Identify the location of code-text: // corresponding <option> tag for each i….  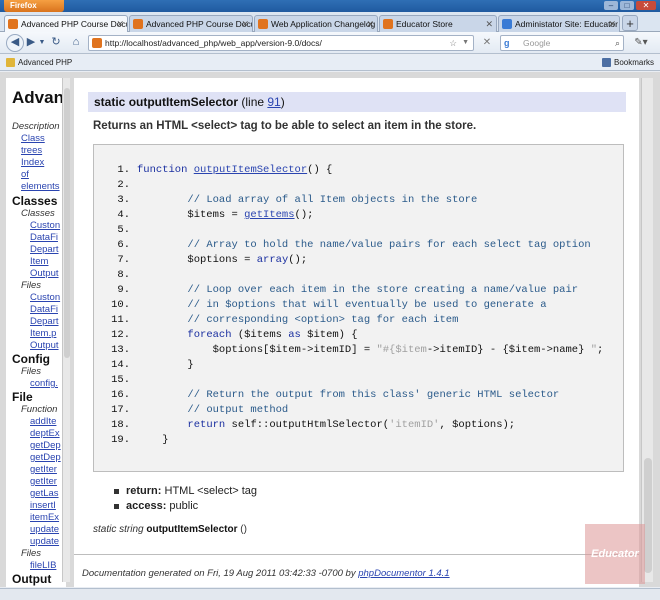
(323, 320).